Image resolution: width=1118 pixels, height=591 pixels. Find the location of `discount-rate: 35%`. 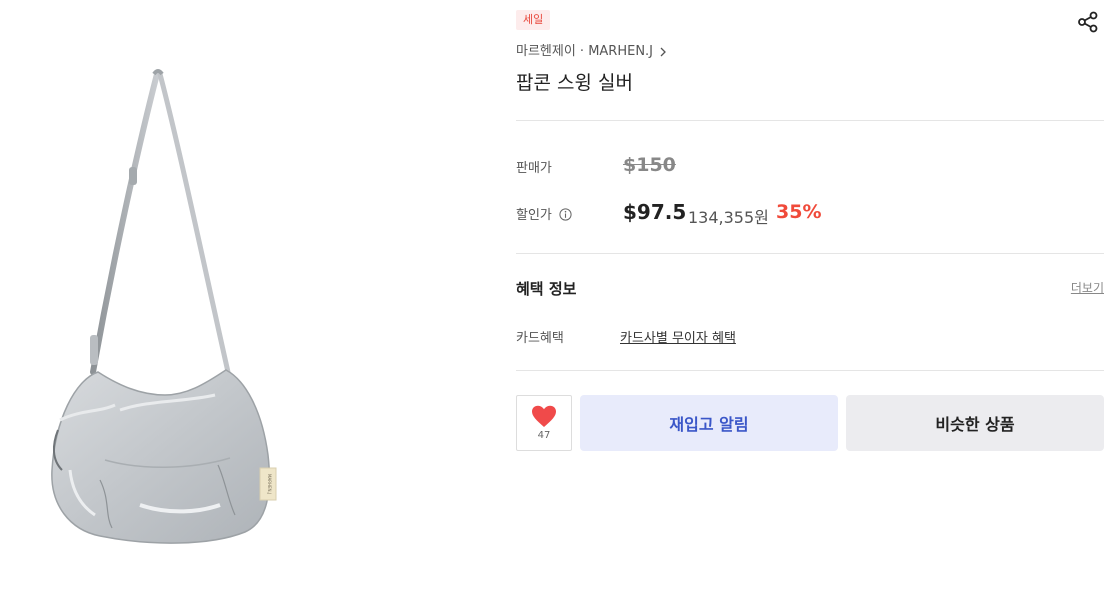

discount-rate: 35% is located at coordinates (799, 212).